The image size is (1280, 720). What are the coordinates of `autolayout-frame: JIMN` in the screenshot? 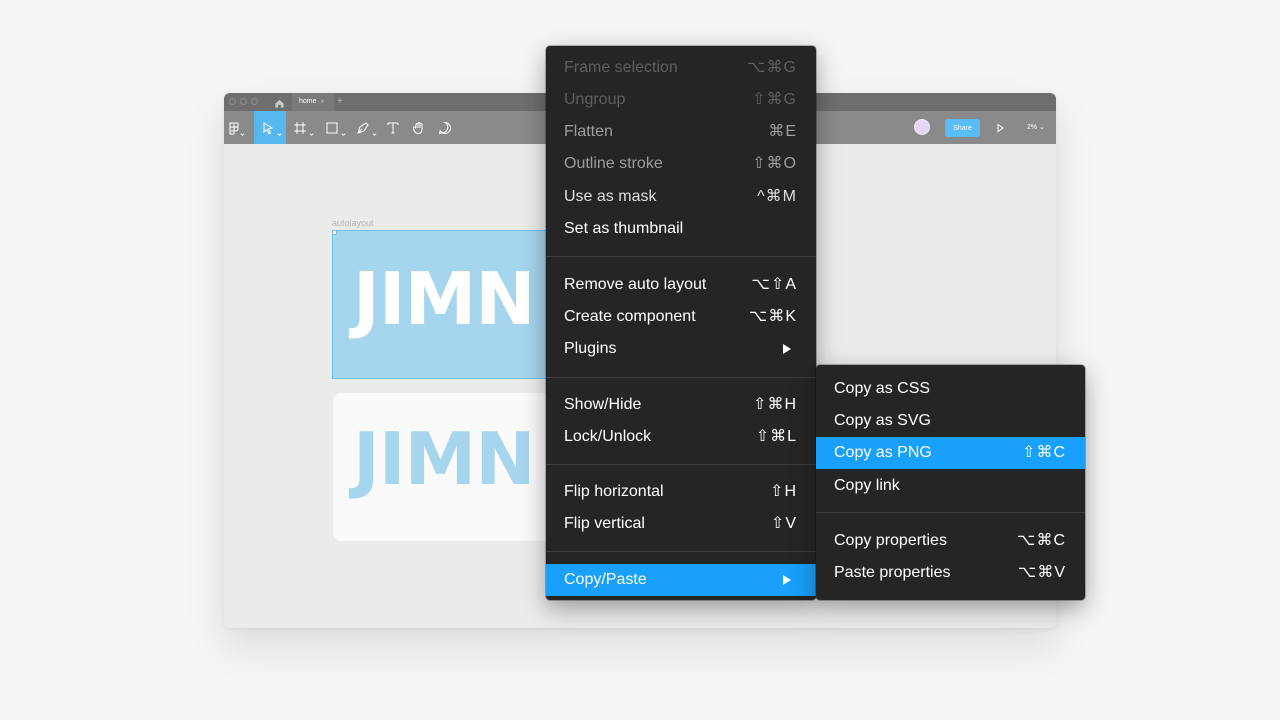 It's located at (453, 467).